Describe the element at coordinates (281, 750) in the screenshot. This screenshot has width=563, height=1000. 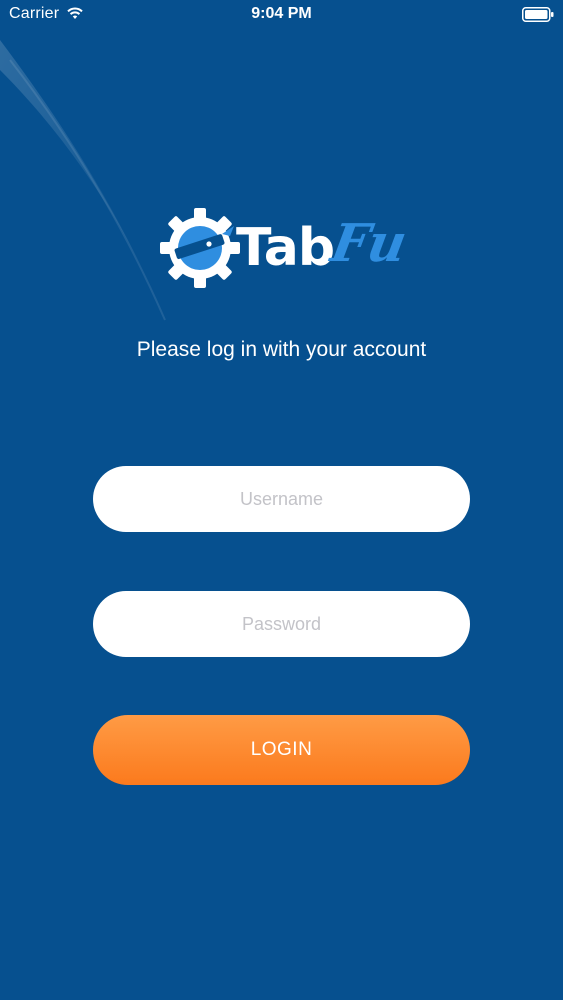
I see `login-button: LOGIN` at that location.